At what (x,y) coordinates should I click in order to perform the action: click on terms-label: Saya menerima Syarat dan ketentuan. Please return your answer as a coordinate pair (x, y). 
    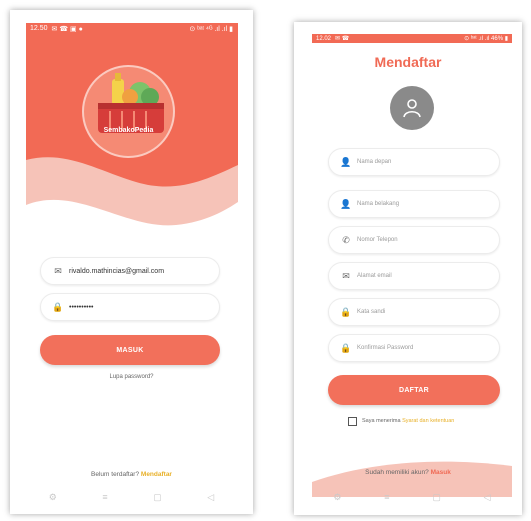
    Looking at the image, I should click on (408, 421).